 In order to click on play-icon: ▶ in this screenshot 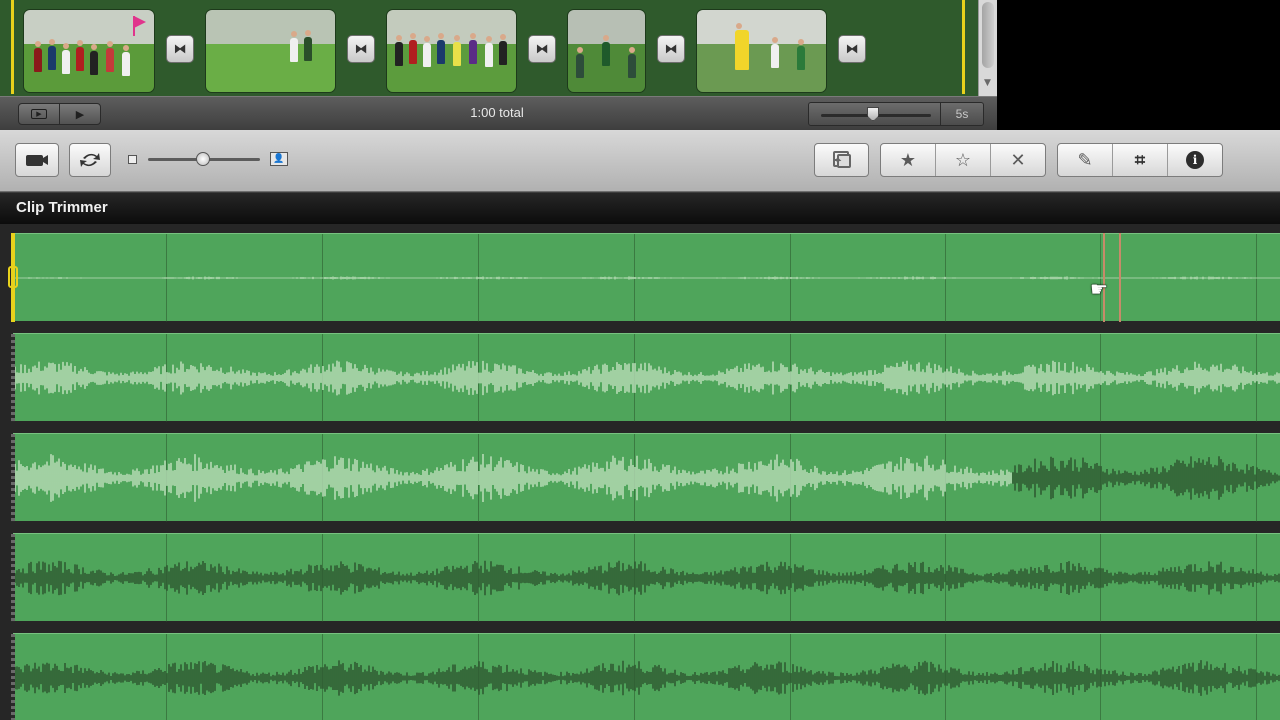, I will do `click(80, 114)`.